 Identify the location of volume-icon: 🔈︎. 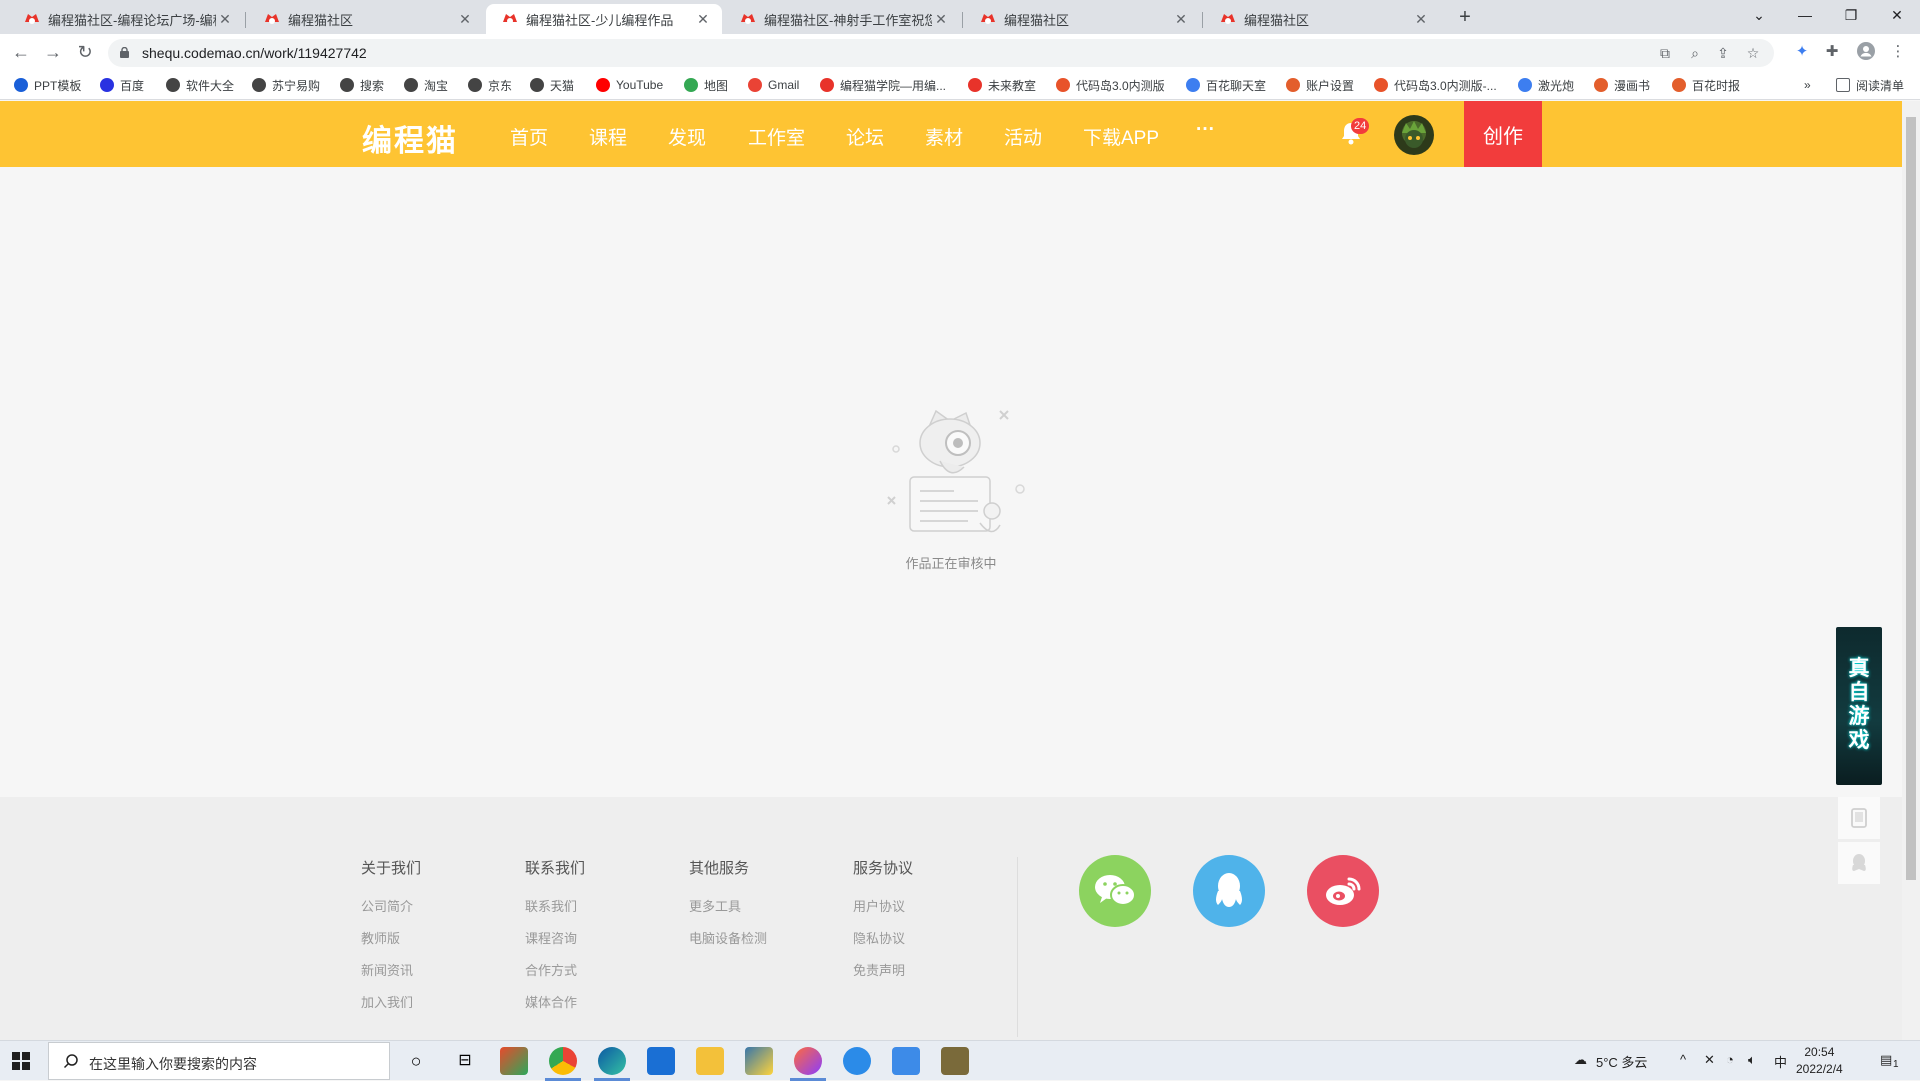
(1752, 1060).